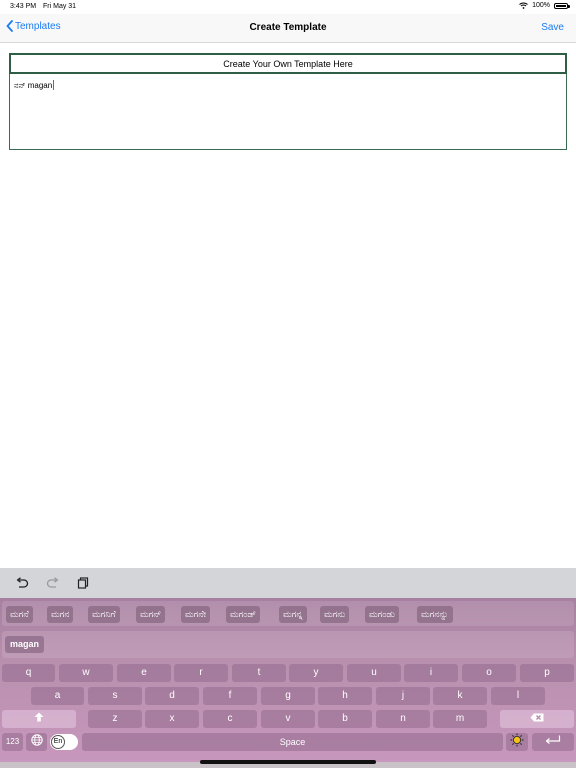  What do you see at coordinates (374, 673) in the screenshot?
I see `key-u: u` at bounding box center [374, 673].